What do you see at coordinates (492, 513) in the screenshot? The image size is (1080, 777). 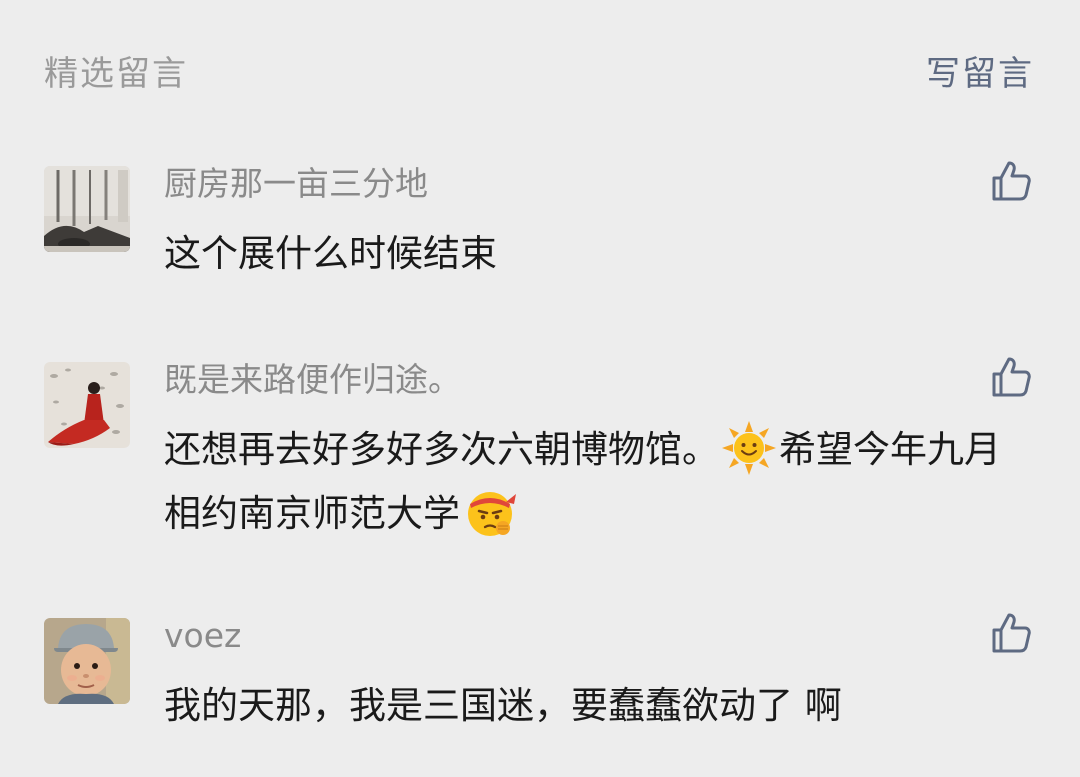 I see `determined-face-emoji-icon` at bounding box center [492, 513].